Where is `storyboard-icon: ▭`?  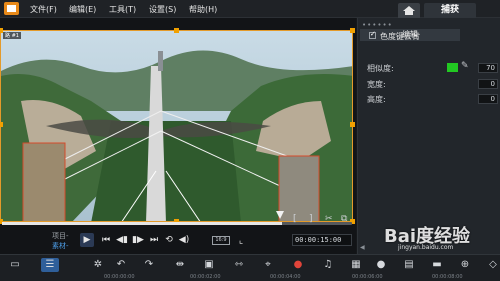 storyboard-icon: ▭ is located at coordinates (15, 264).